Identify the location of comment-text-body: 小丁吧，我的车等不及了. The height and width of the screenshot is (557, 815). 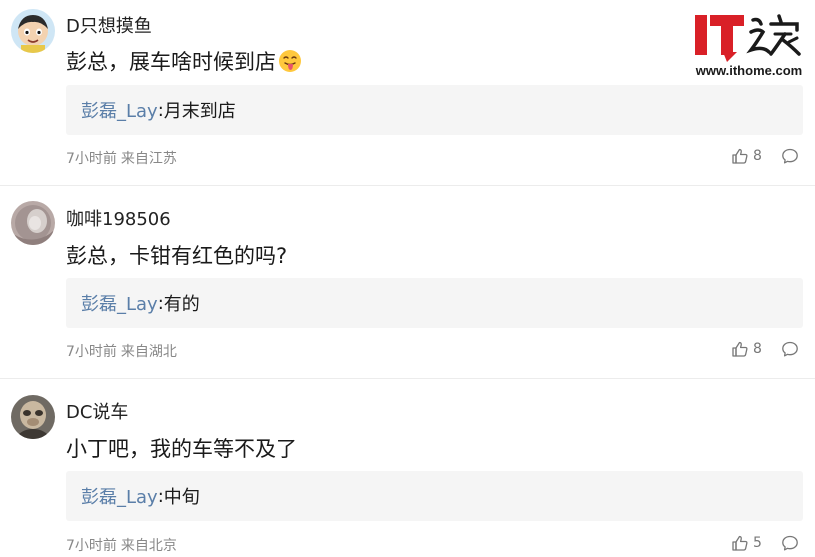
(181, 449).